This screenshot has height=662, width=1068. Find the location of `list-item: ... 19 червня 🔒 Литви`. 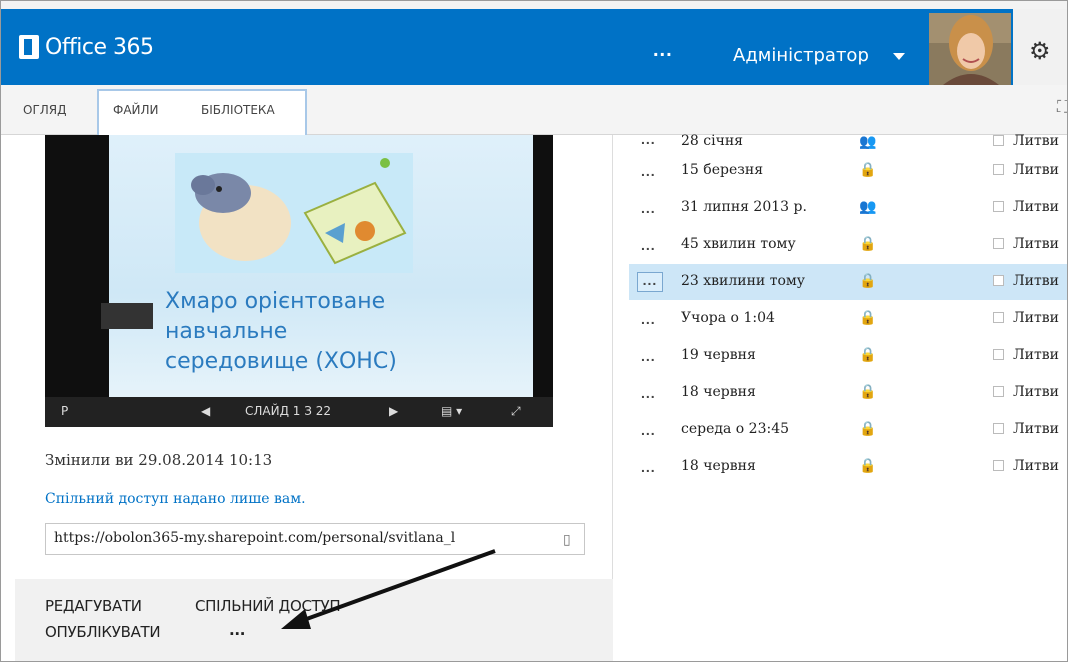

list-item: ... 19 червня 🔒 Литви is located at coordinates (848, 356).